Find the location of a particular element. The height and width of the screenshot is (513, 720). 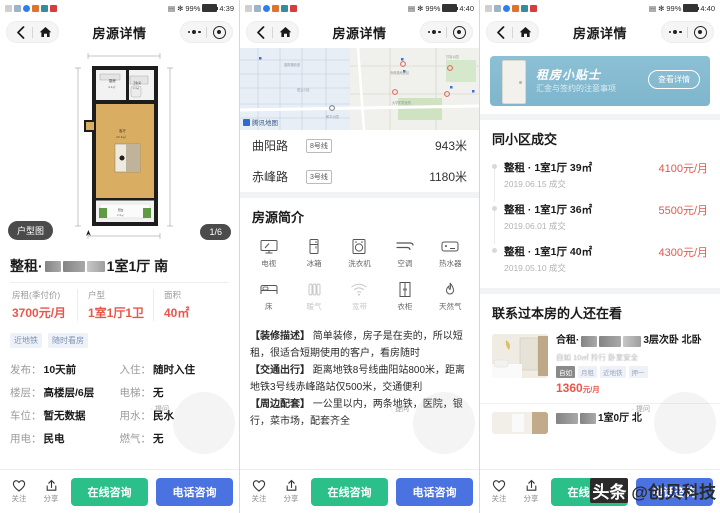

redacted-block is located at coordinates (95, 266).